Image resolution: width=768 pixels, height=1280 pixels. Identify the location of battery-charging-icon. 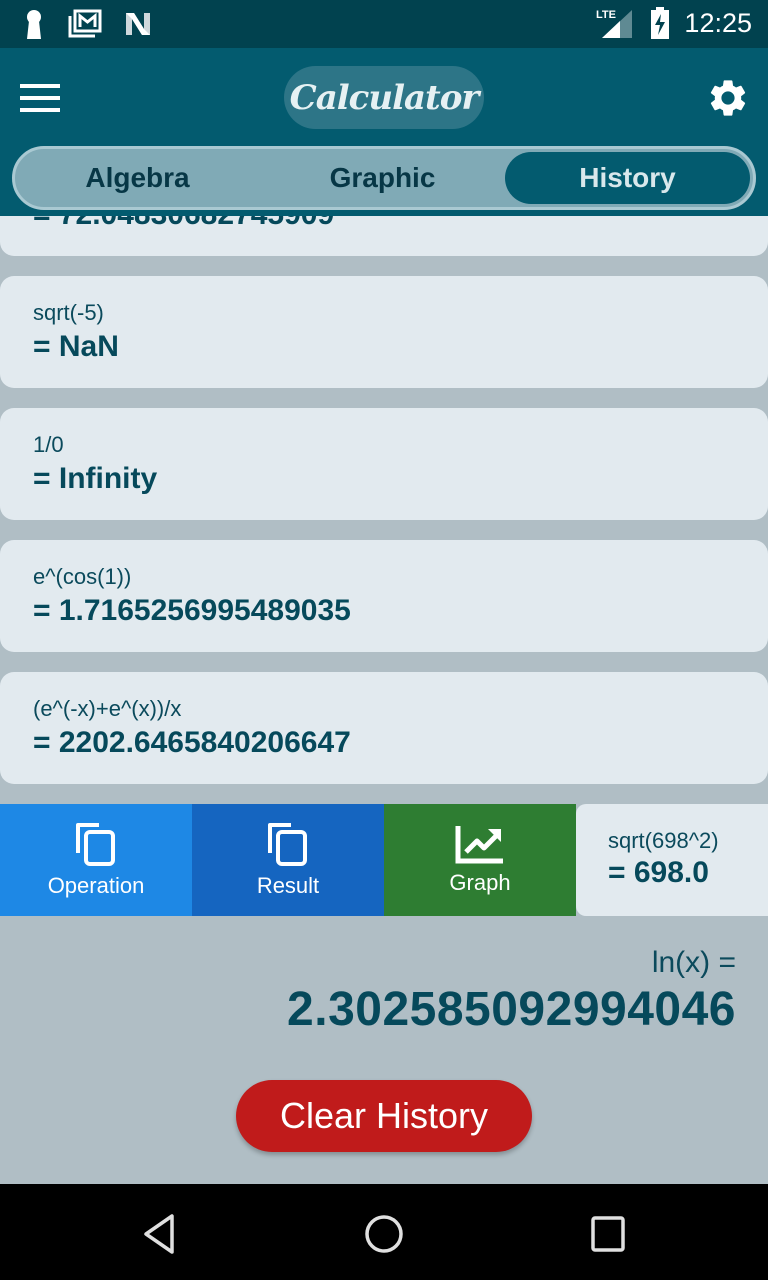
(660, 23).